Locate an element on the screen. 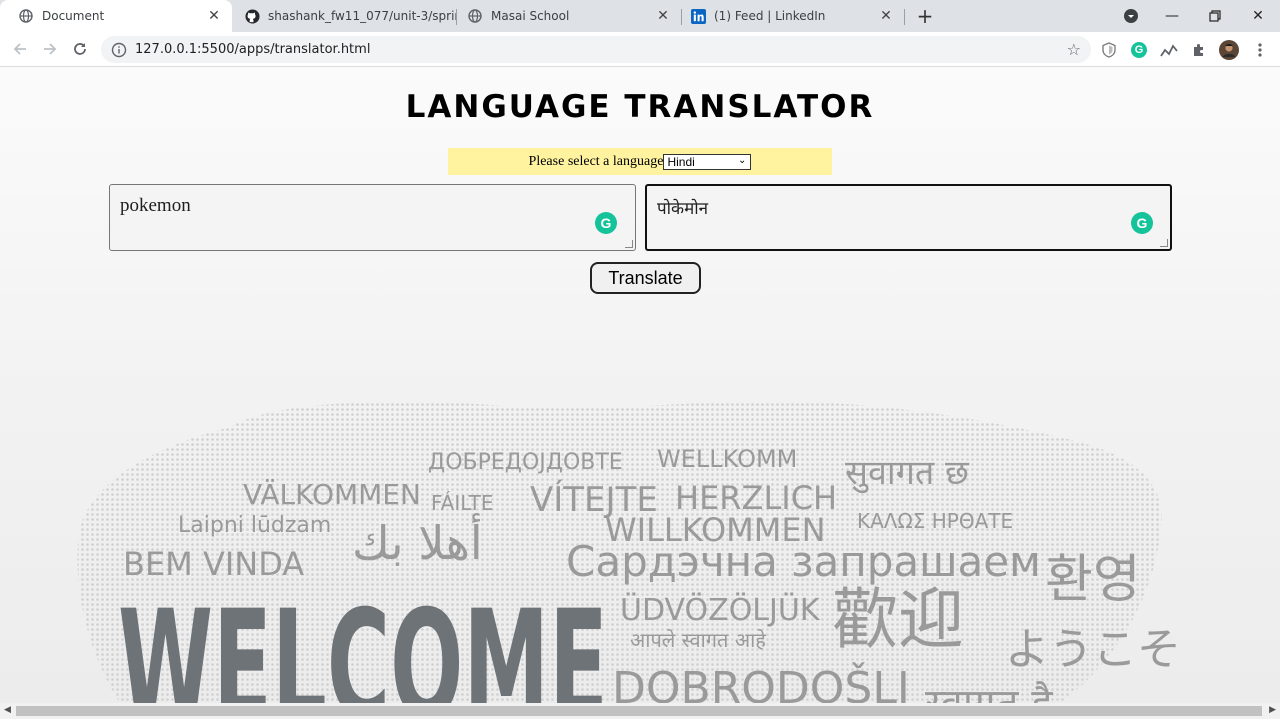 Image resolution: width=1280 pixels, height=719 pixels. chevron-down-icon is located at coordinates (1131, 16).